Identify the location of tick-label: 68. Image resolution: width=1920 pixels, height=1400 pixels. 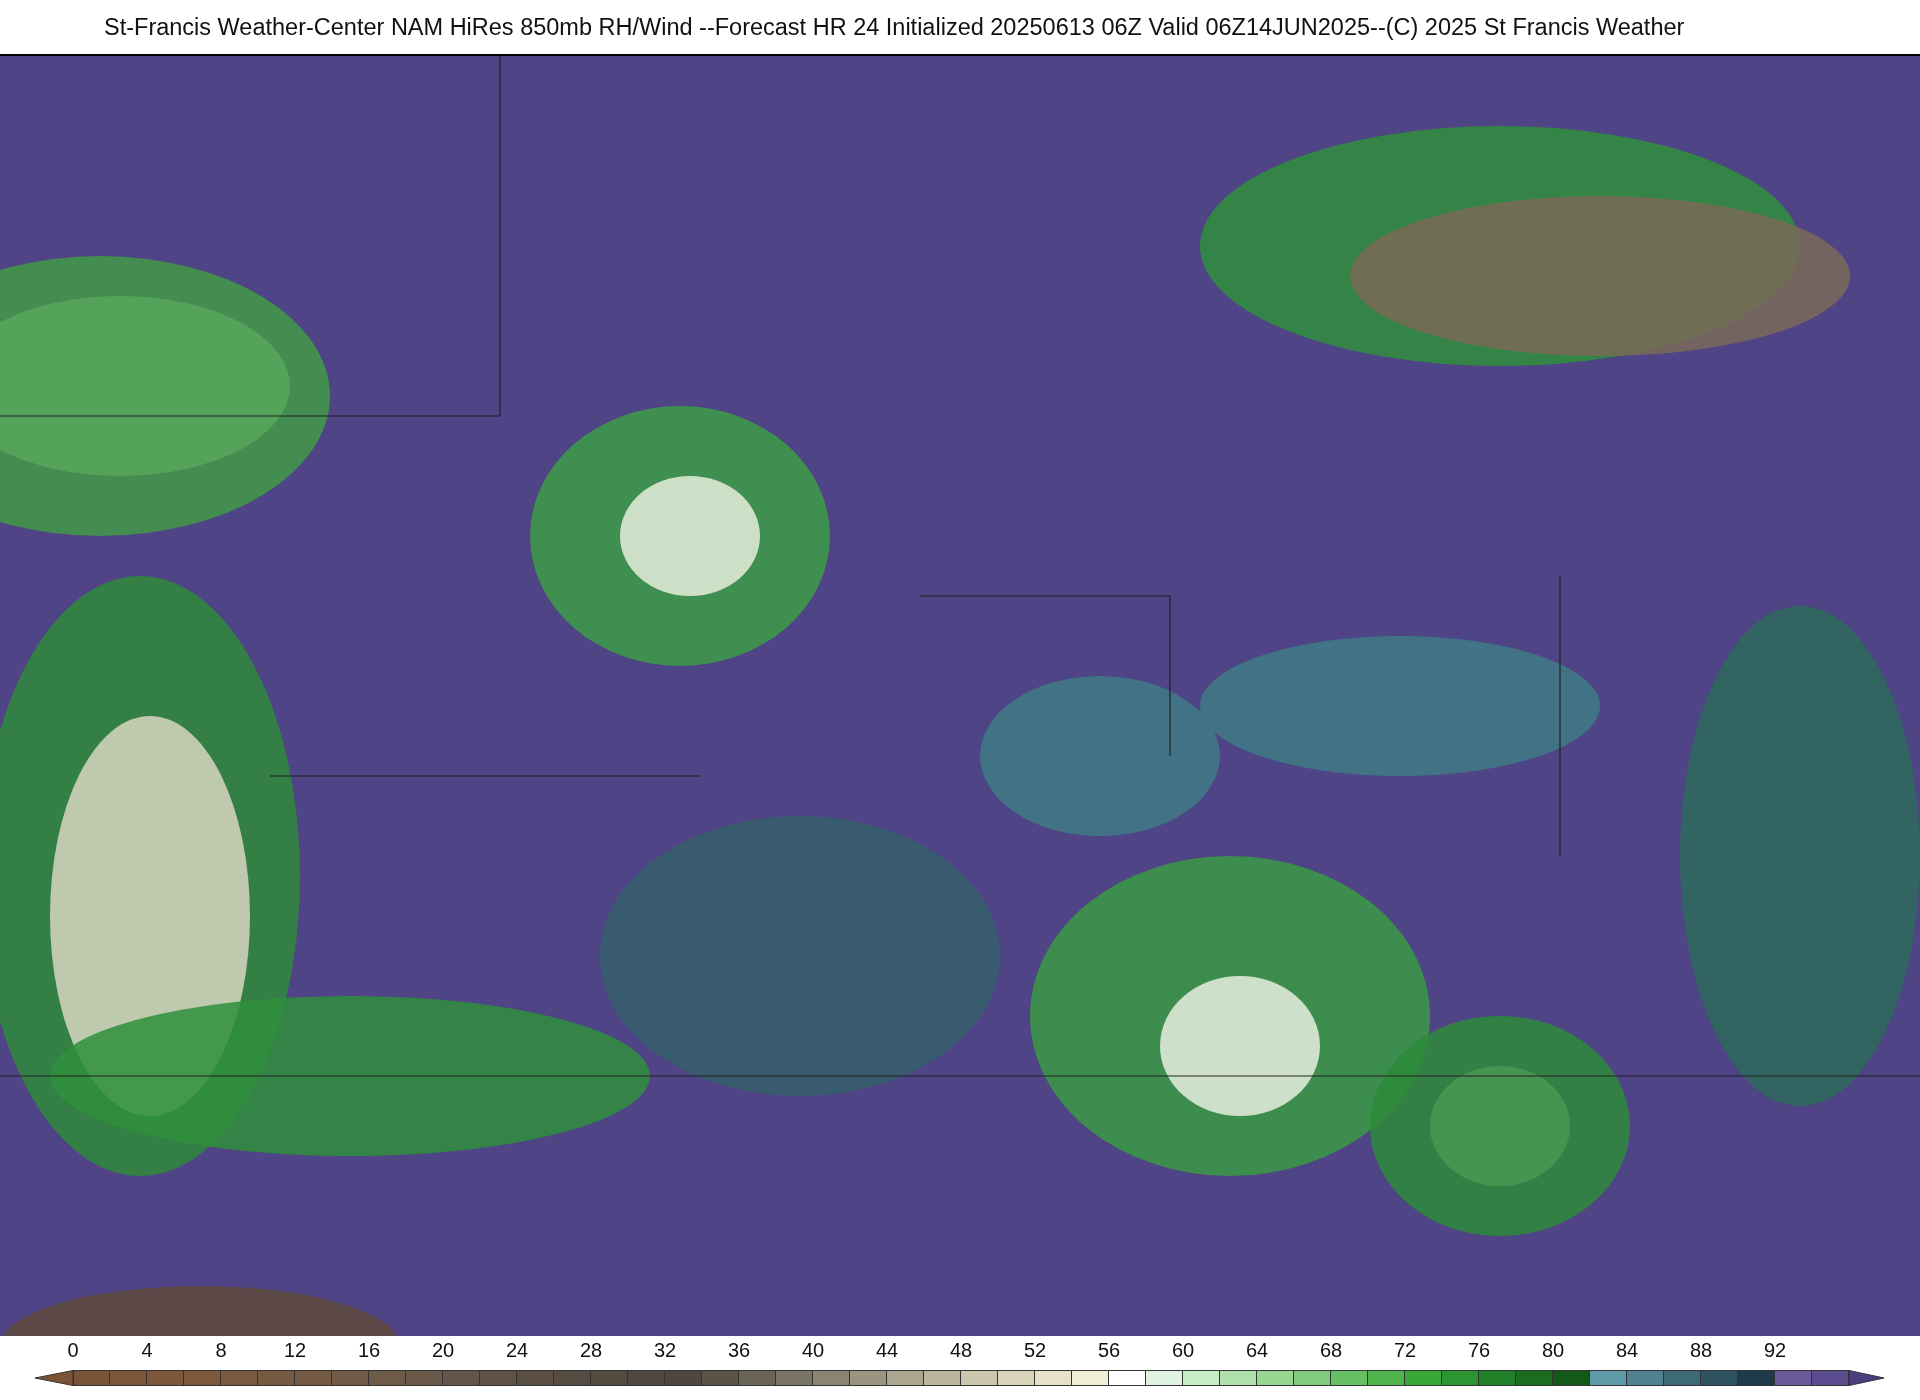
(1331, 1350).